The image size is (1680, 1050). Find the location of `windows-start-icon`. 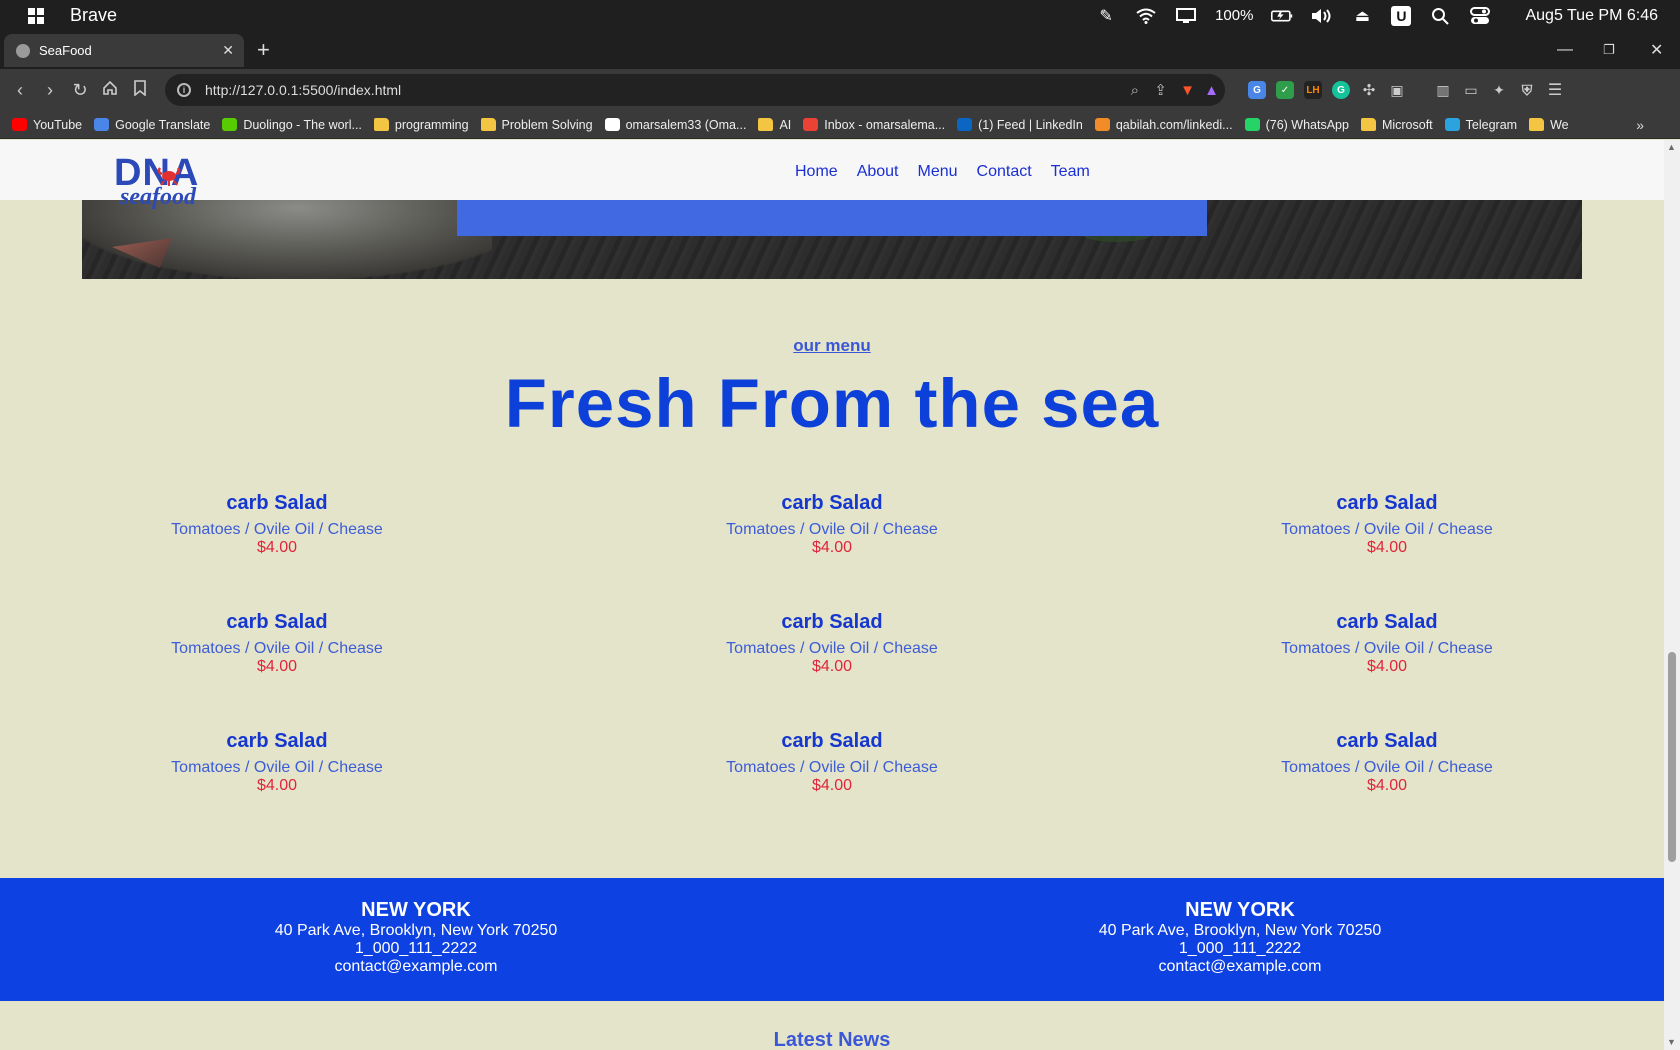

windows-start-icon is located at coordinates (36, 15).